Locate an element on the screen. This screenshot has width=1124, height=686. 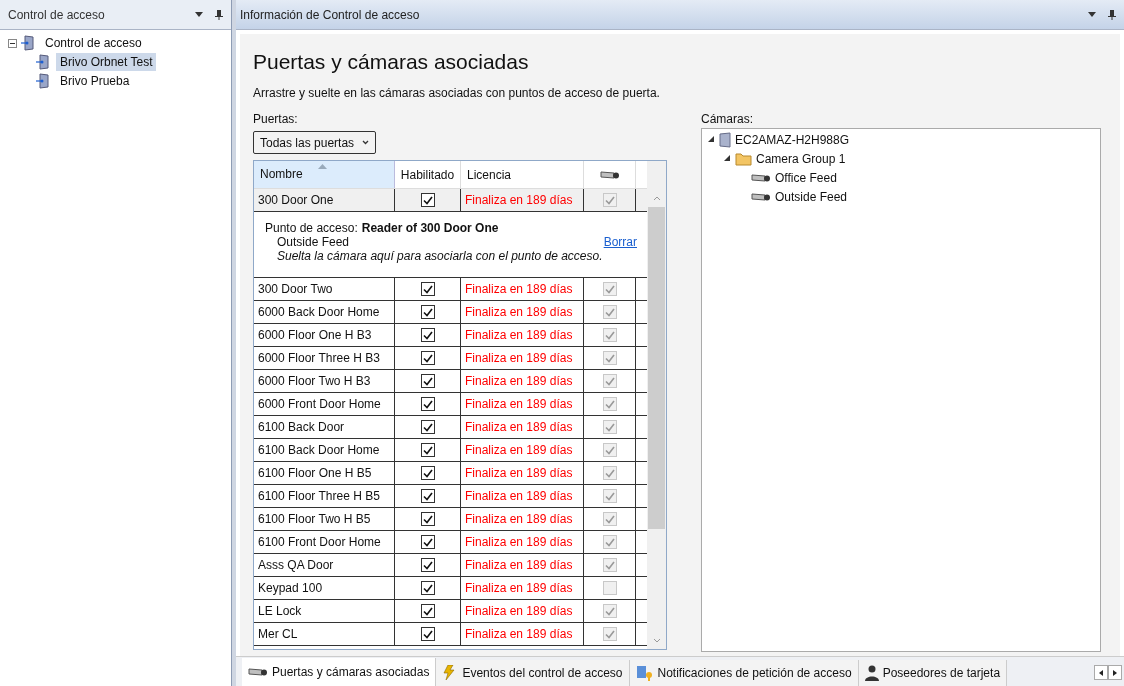
scroll-thumb is located at coordinates (656, 368).